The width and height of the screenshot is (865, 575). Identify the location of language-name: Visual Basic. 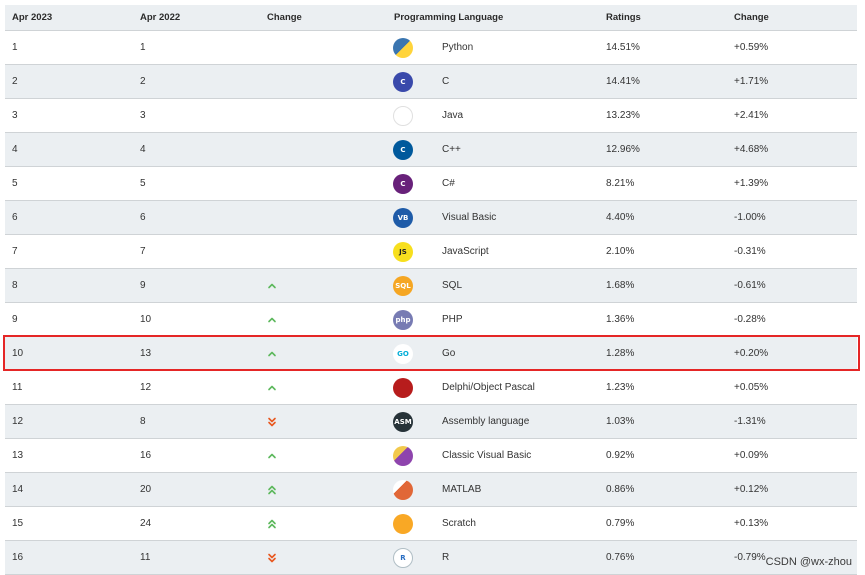
(469, 217).